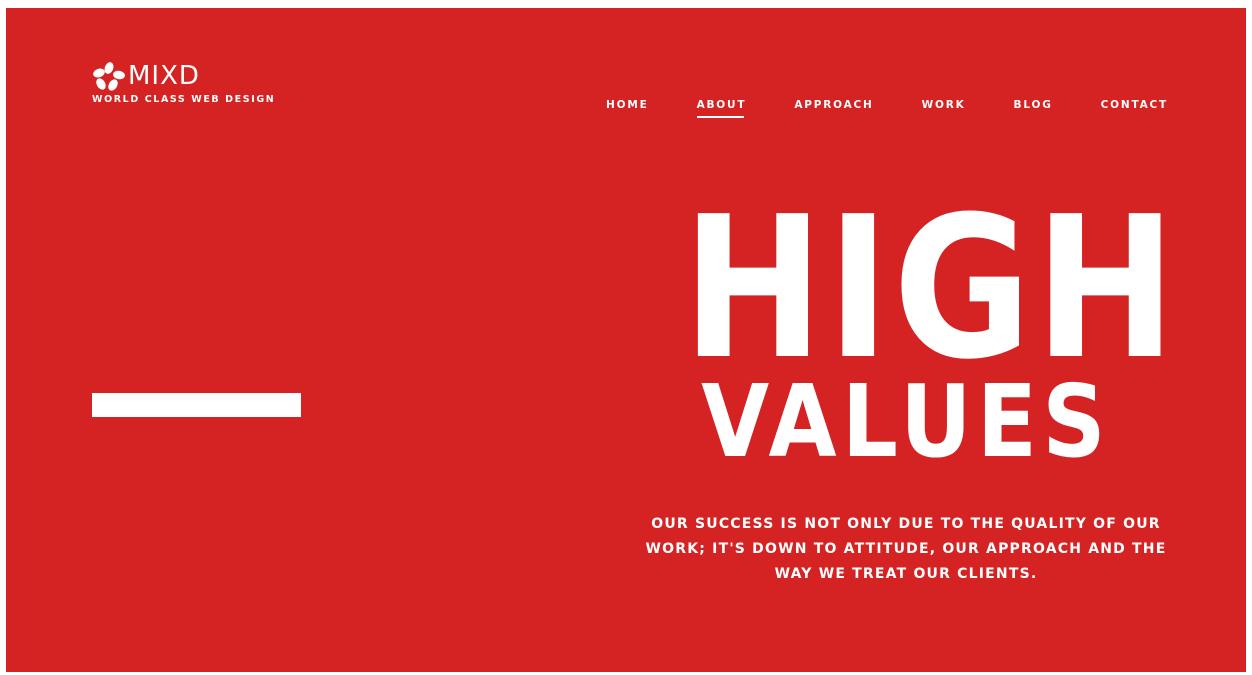  I want to click on logo-link: MIXD WORLD CLASS WEB DESIGN, so click(183, 83).